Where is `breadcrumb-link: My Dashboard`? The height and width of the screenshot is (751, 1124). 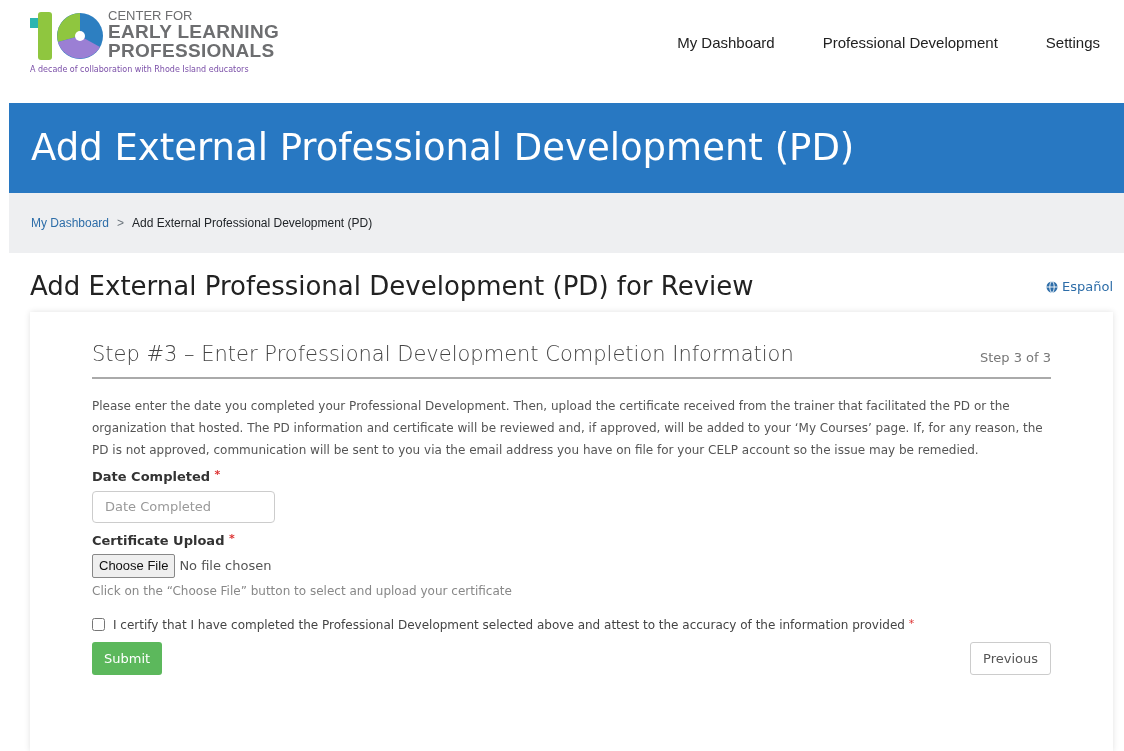
breadcrumb-link: My Dashboard is located at coordinates (70, 223).